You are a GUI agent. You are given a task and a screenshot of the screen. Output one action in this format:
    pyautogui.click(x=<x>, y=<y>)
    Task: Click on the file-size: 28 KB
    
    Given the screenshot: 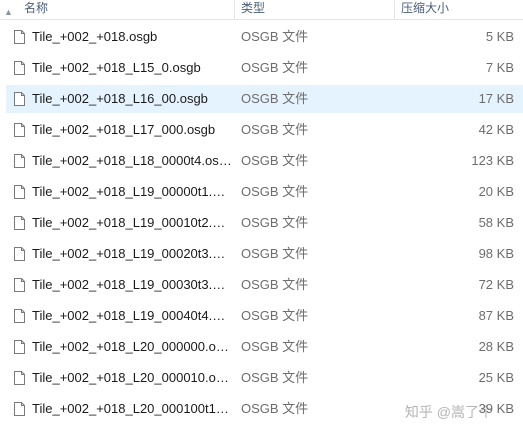 What is the action you would take?
    pyautogui.click(x=496, y=346)
    